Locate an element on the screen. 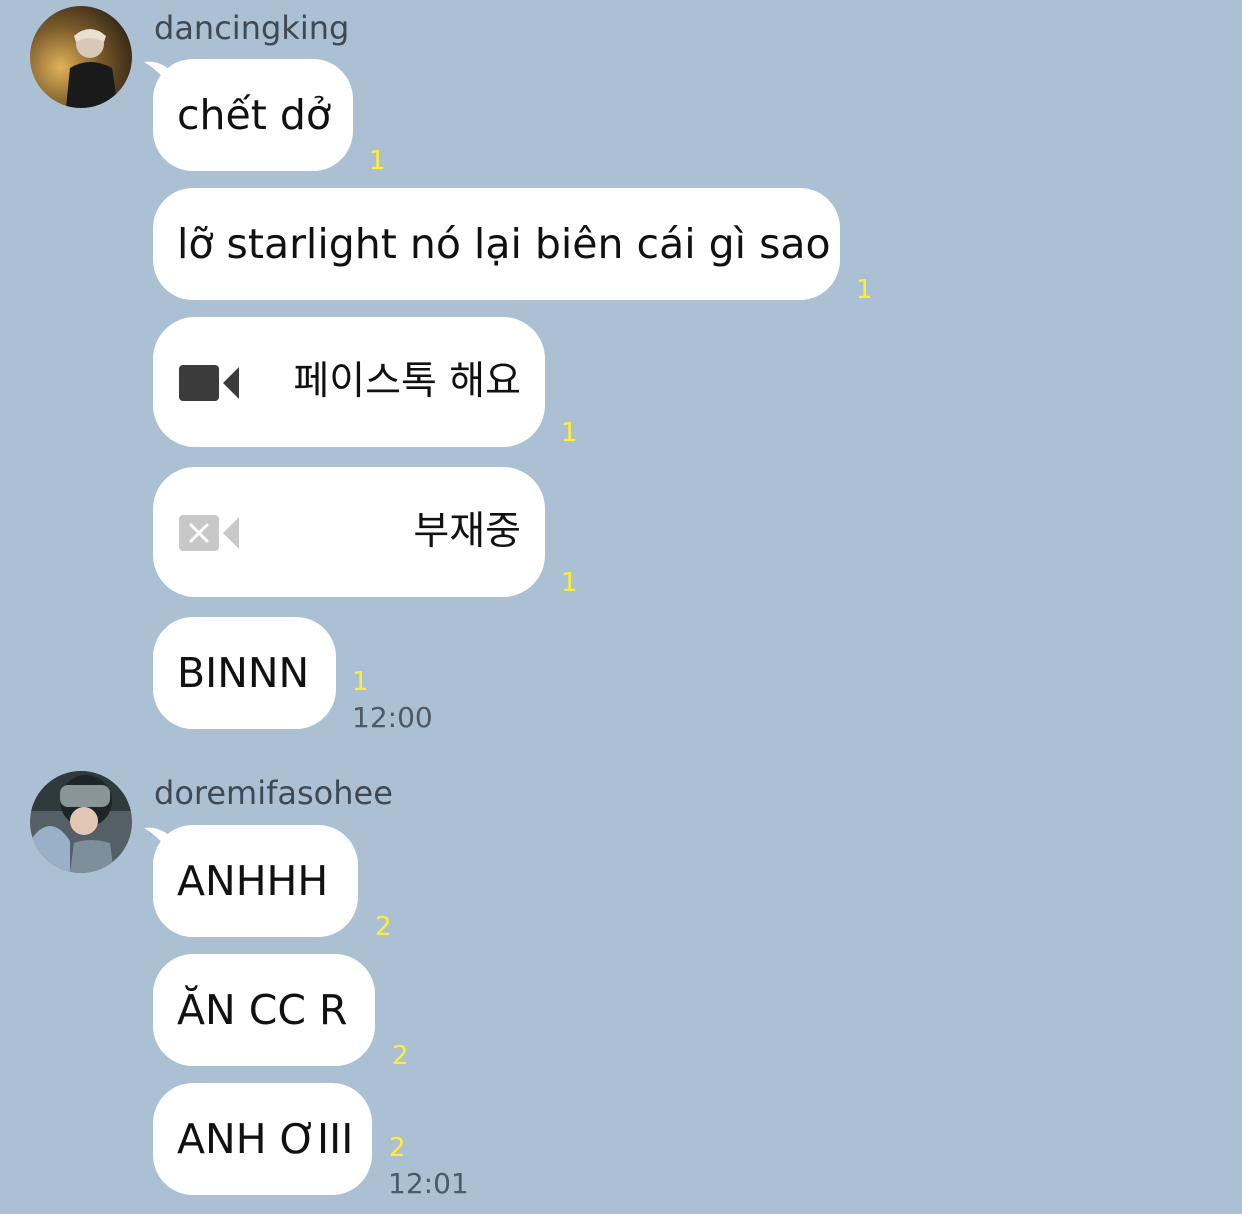  call-label: 페이스톡 해요 is located at coordinates (407, 381).